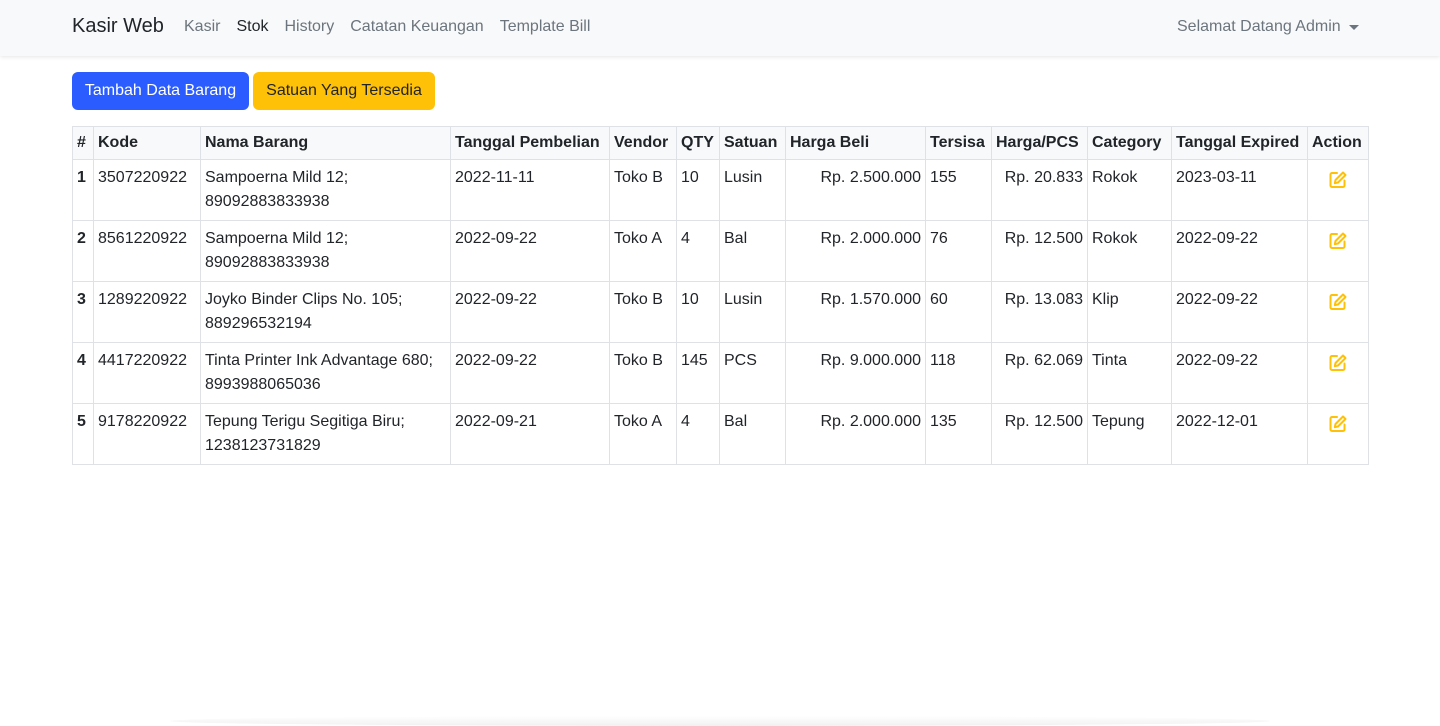  Describe the element at coordinates (83, 373) in the screenshot. I see `cell-no: 4` at that location.